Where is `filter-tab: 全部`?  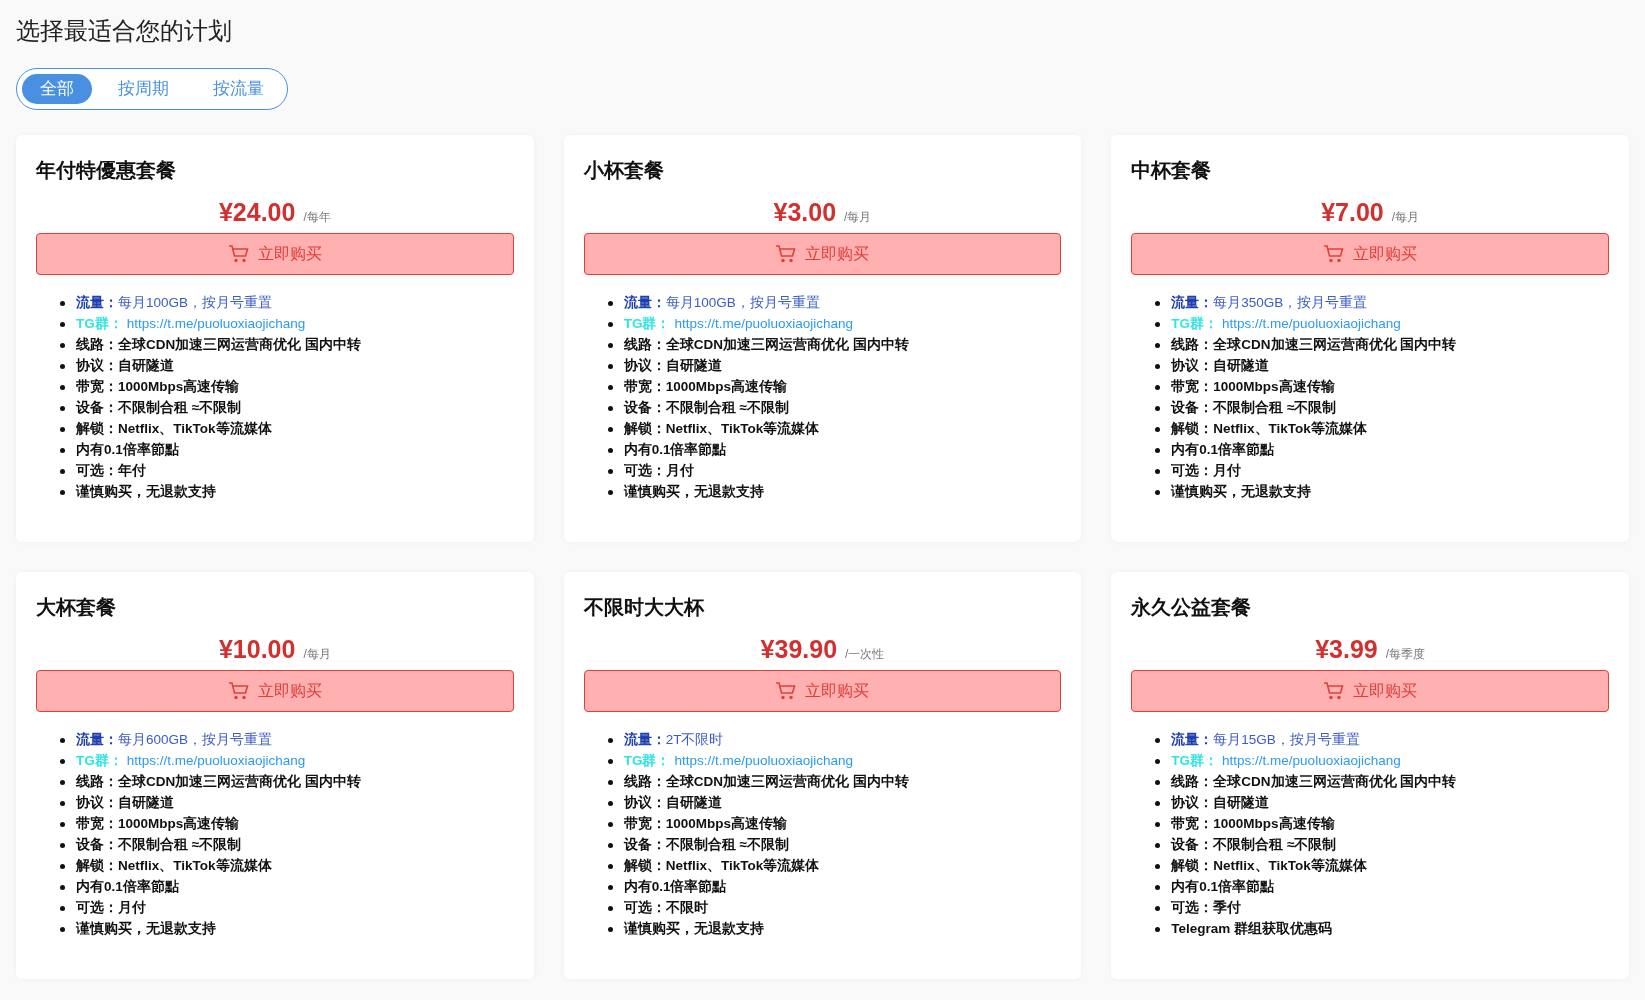
filter-tab: 全部 is located at coordinates (57, 89).